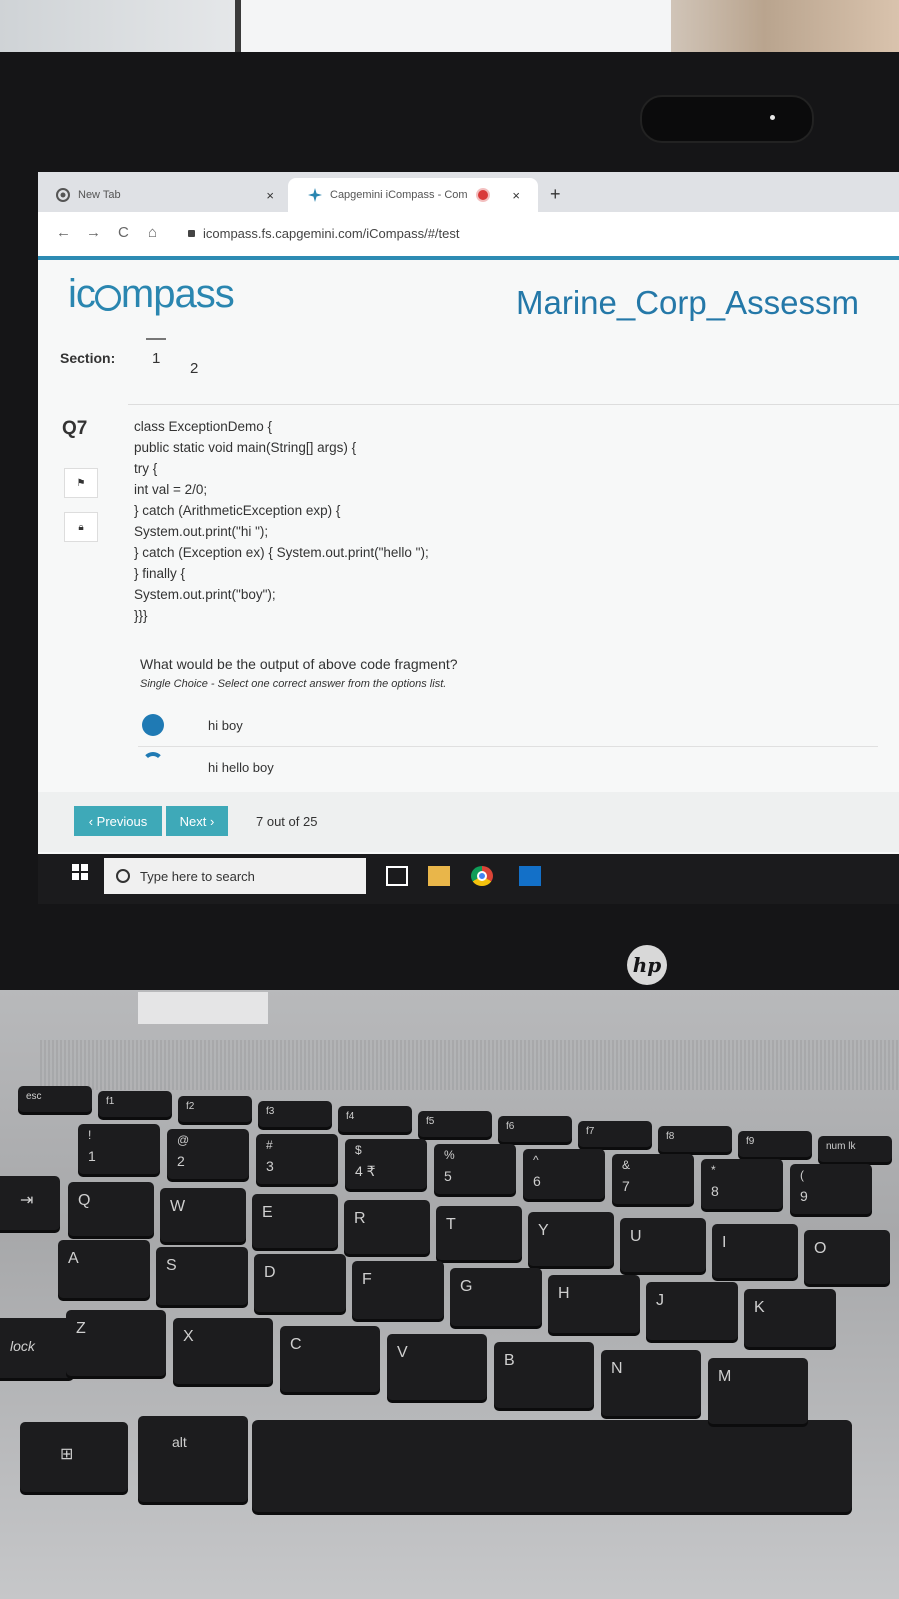  I want to click on number-key: ^ 6, so click(564, 1174).